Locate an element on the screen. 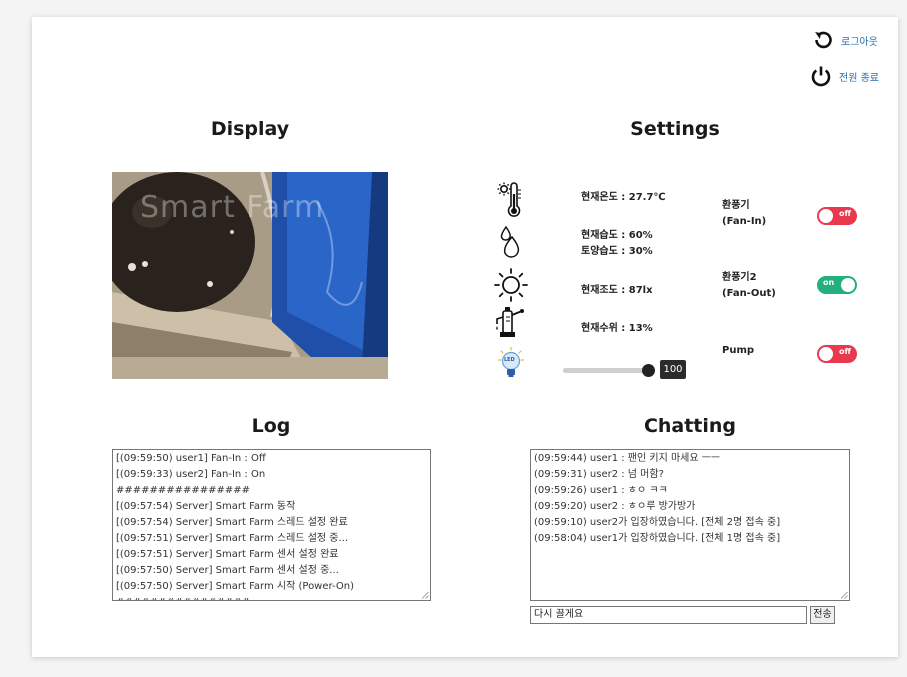 The width and height of the screenshot is (907, 677). shutdown-button: 전원 종료 is located at coordinates (844, 76).